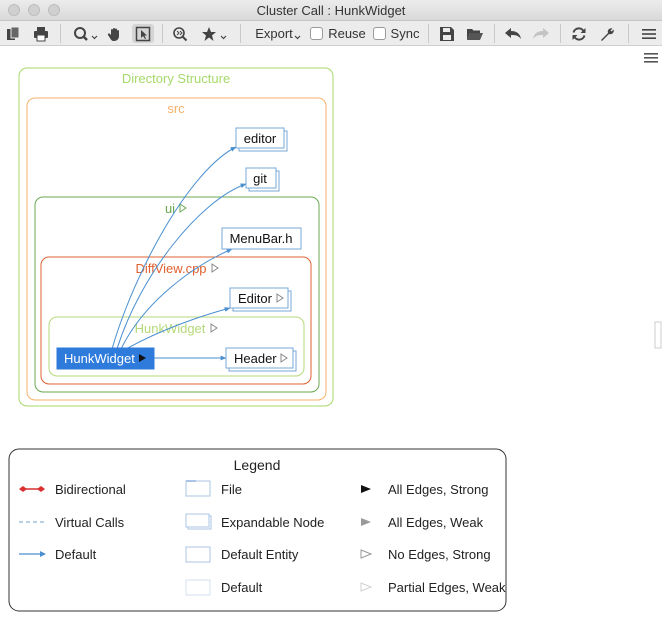 The image size is (662, 620). I want to click on ui-expand-marker-icon, so click(183, 208).